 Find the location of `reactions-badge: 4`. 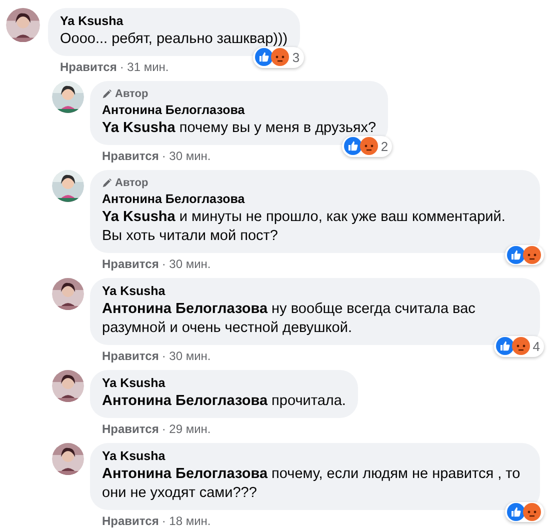

reactions-badge: 4 is located at coordinates (519, 346).